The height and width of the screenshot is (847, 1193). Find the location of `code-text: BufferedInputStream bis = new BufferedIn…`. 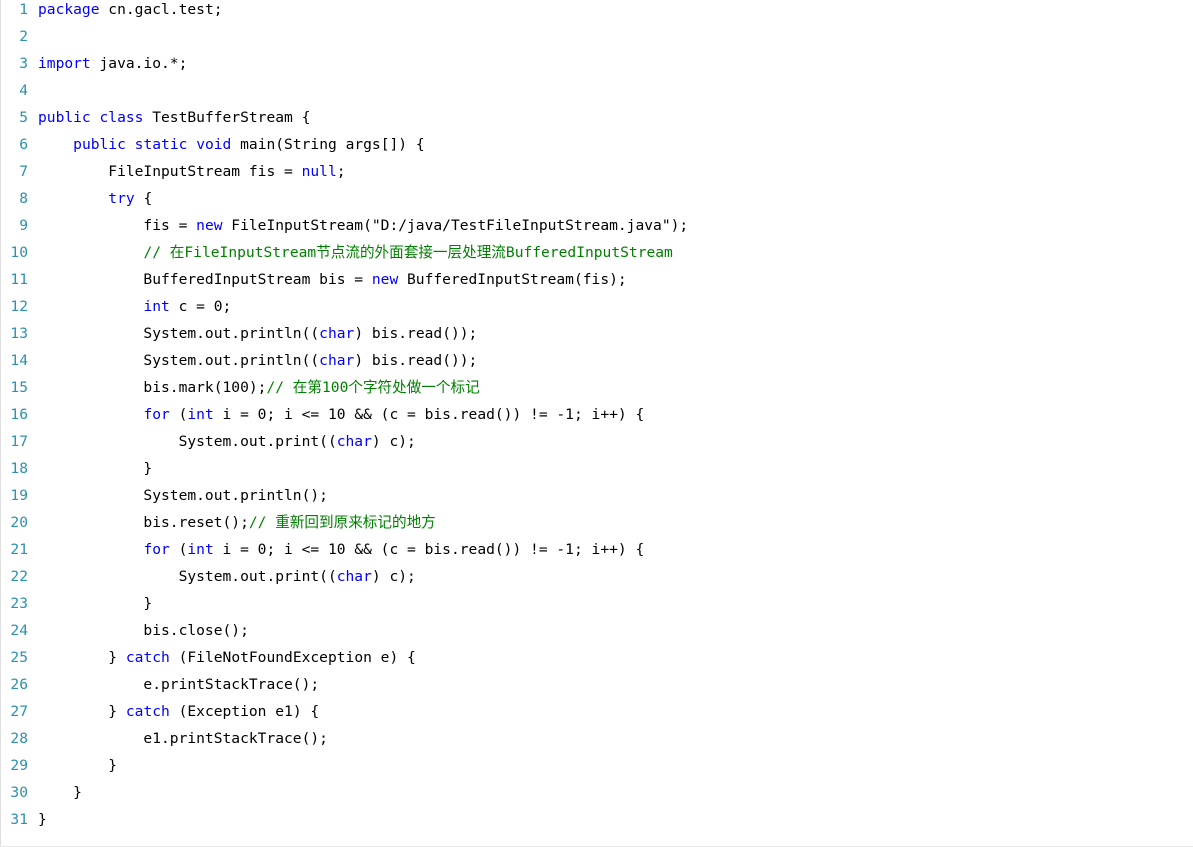

code-text: BufferedInputStream bis = new BufferedIn… is located at coordinates (332, 280).